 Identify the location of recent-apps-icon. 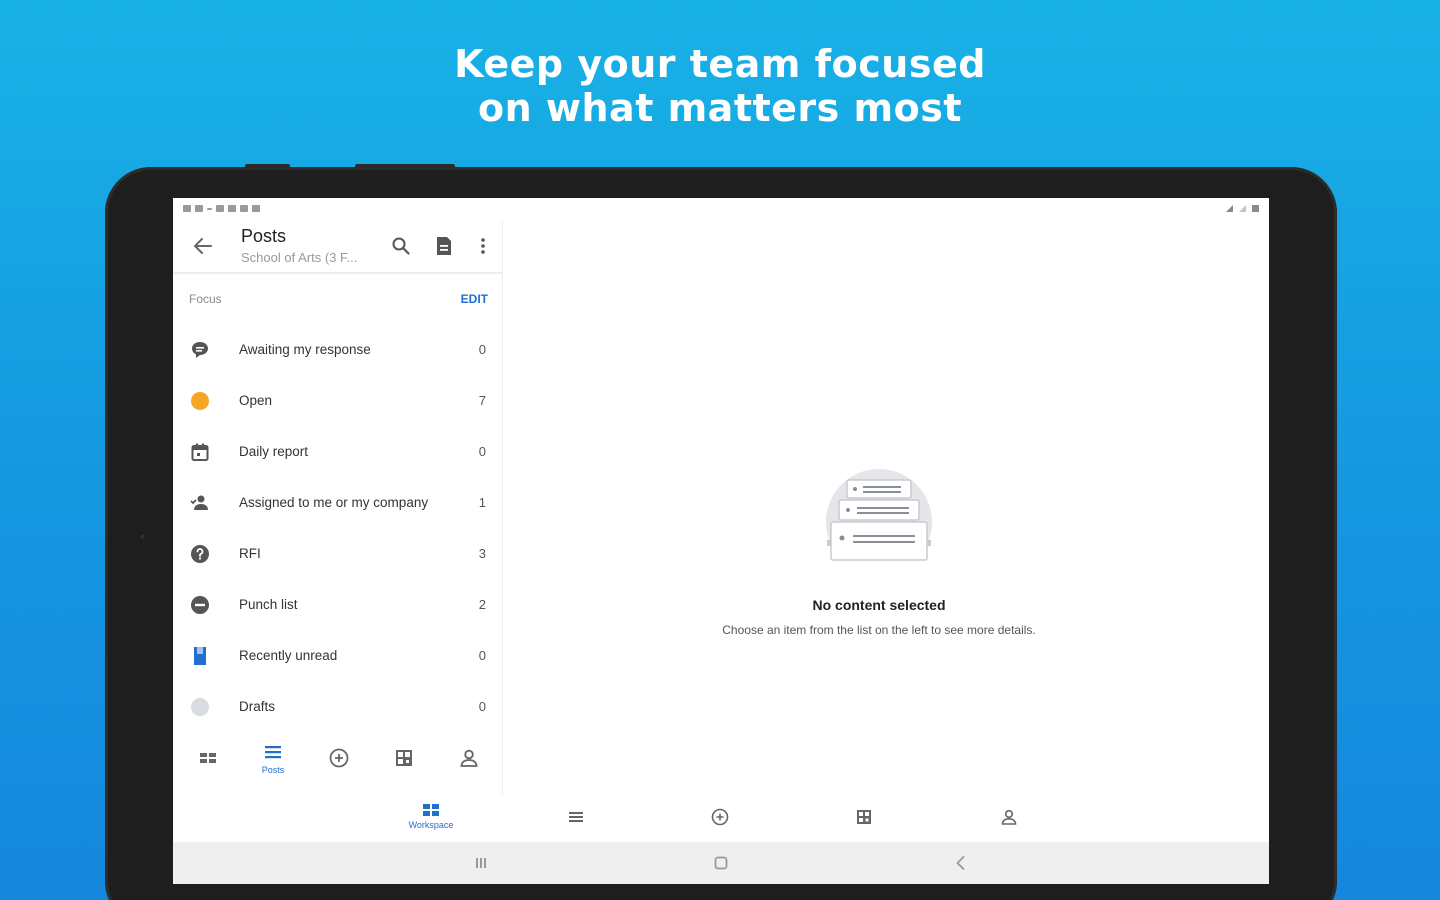
(481, 863).